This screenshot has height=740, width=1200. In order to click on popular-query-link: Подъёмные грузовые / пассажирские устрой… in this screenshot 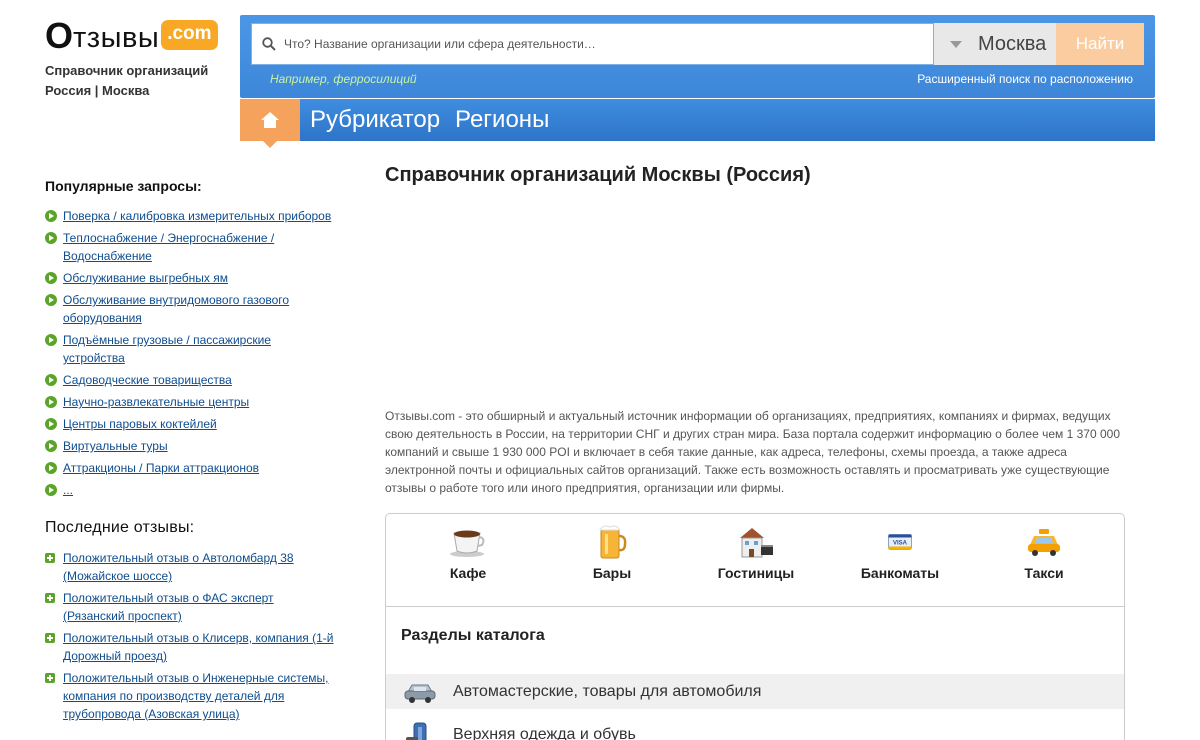, I will do `click(167, 349)`.